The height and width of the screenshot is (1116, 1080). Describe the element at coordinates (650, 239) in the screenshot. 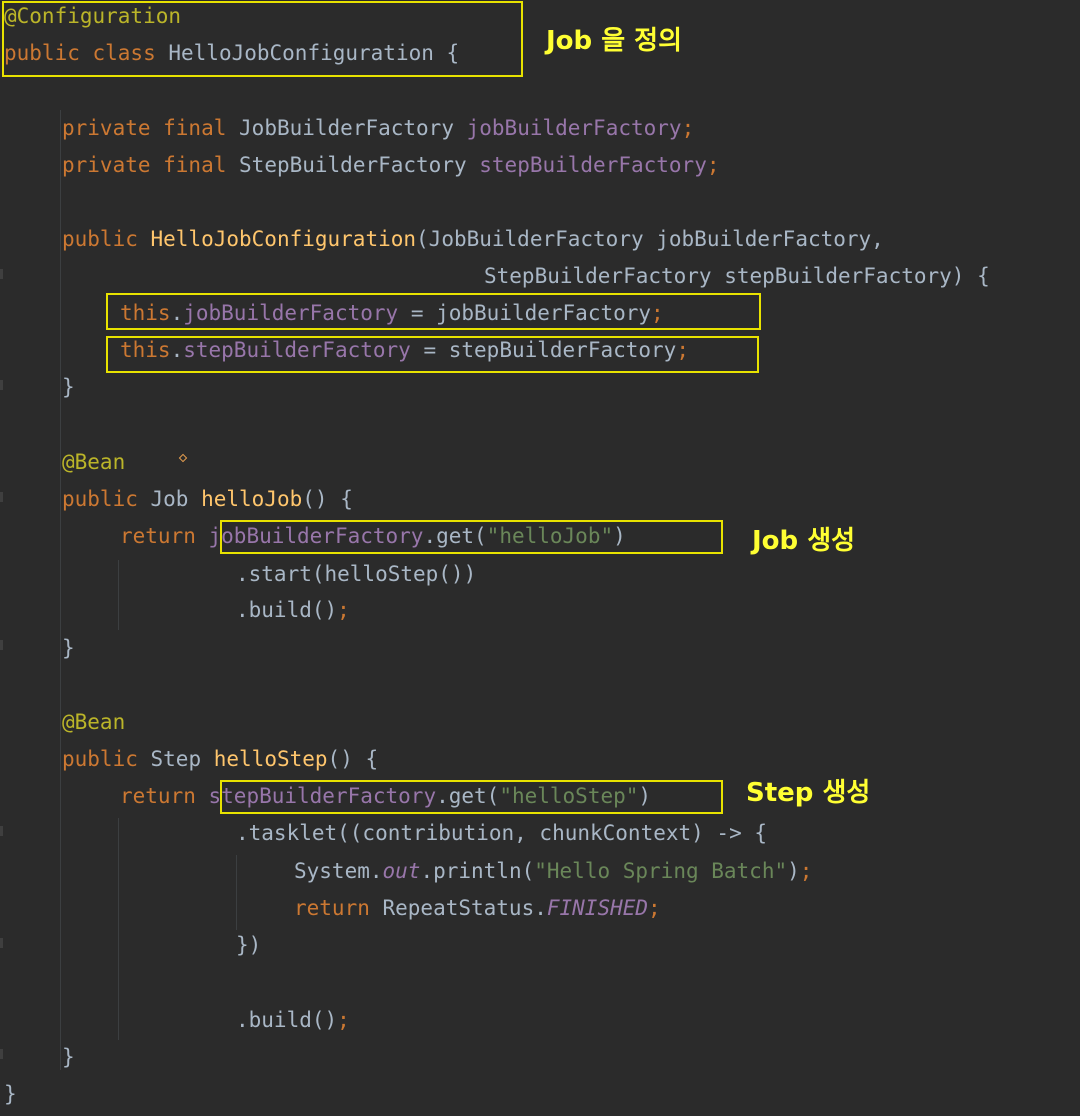

I see `param-list: (JobBuilderFactory jobBuilderFactory,` at that location.